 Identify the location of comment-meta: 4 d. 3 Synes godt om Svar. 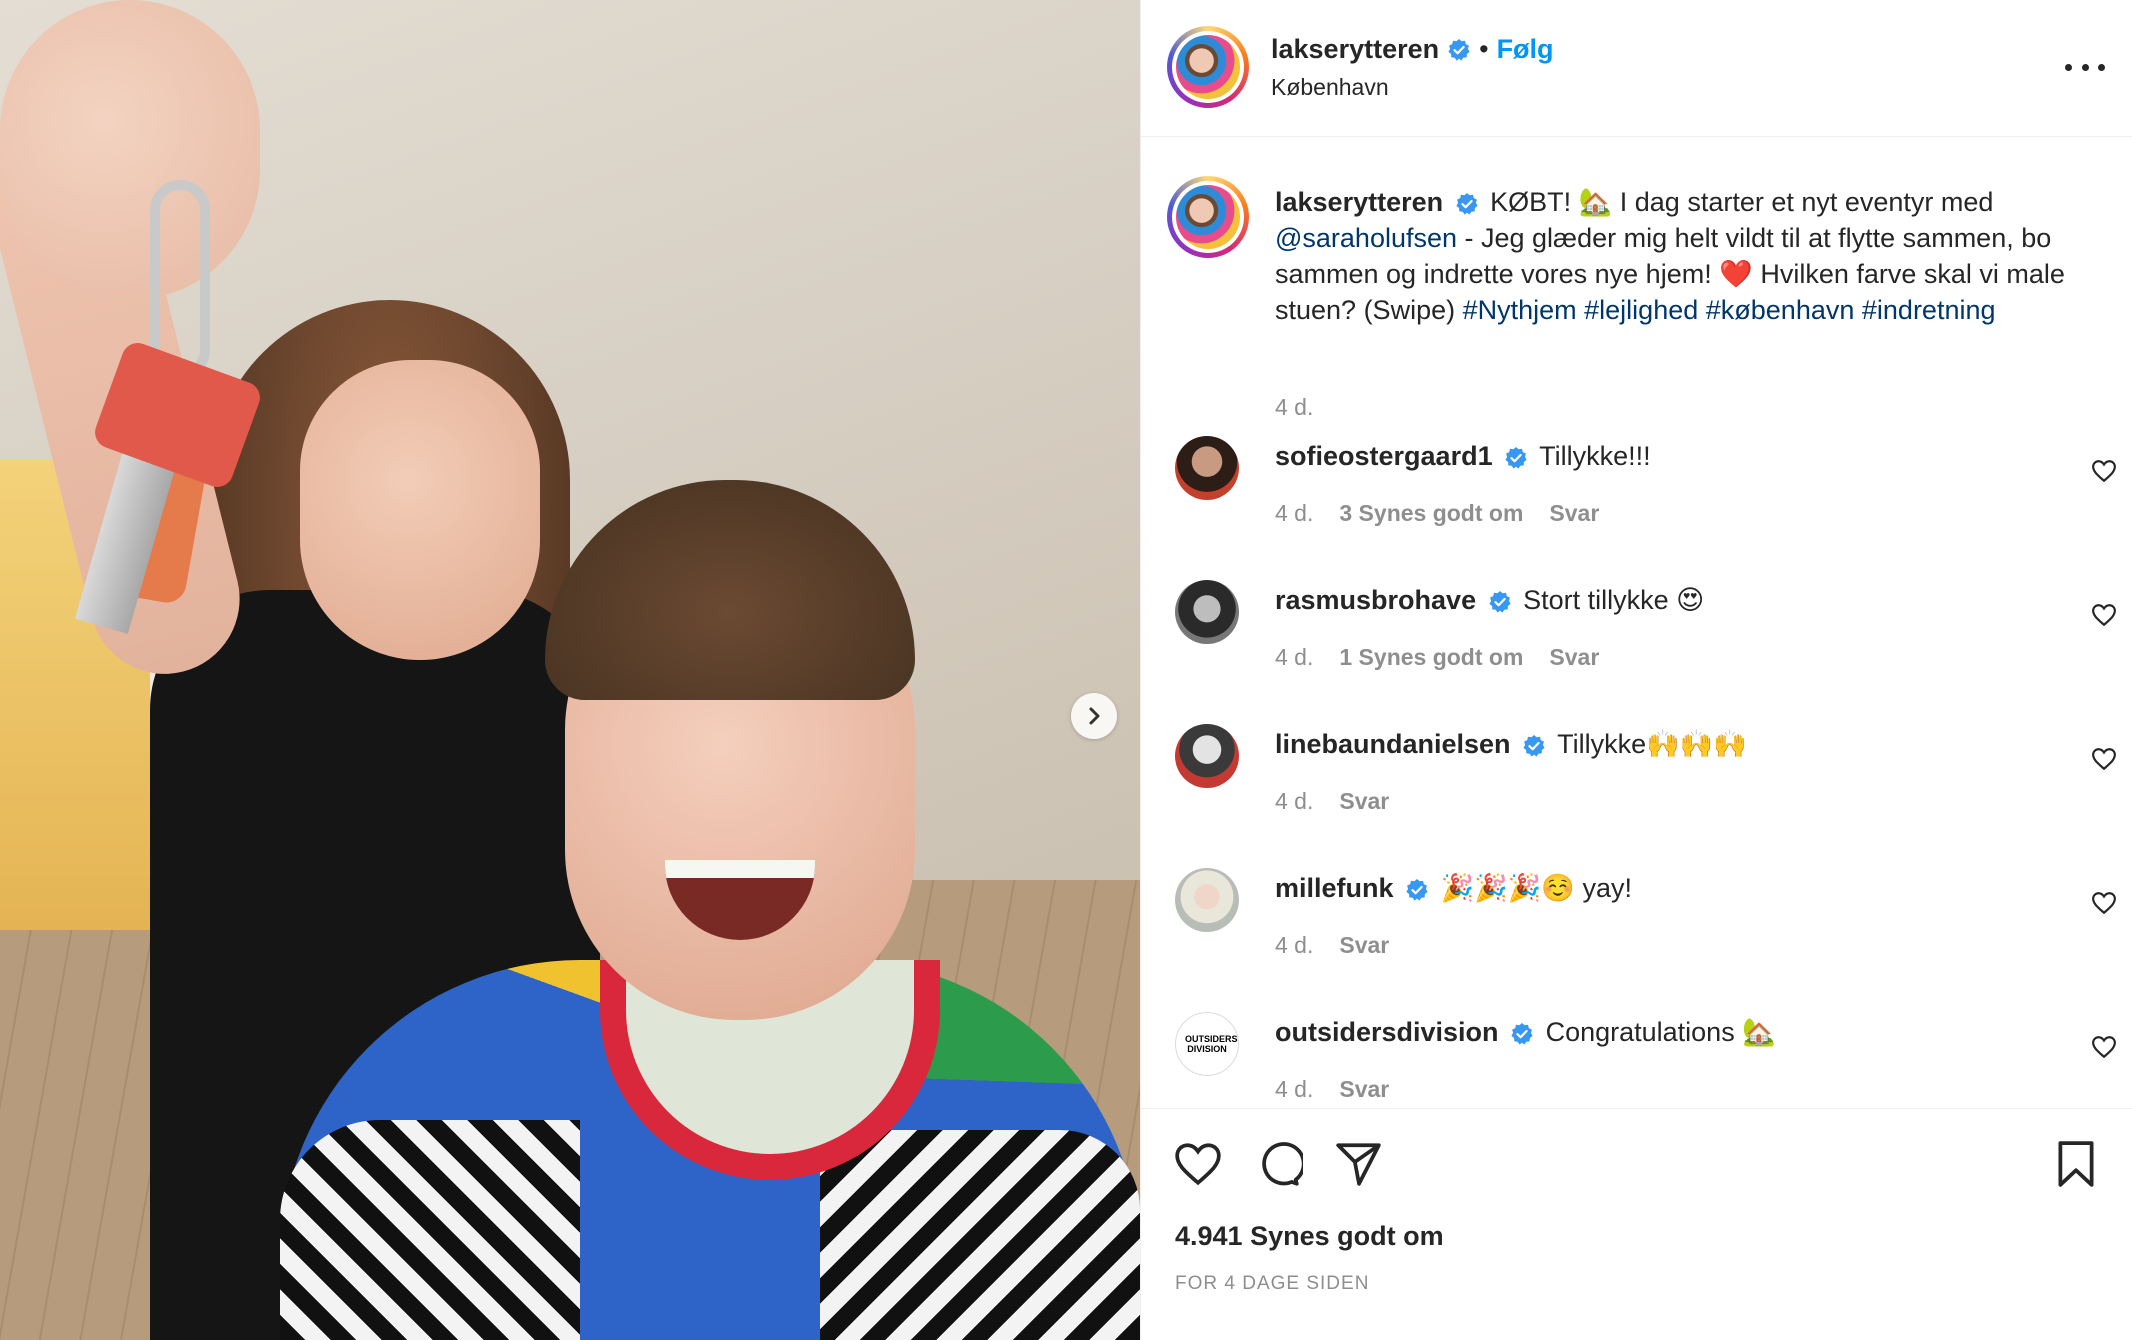
(1437, 513).